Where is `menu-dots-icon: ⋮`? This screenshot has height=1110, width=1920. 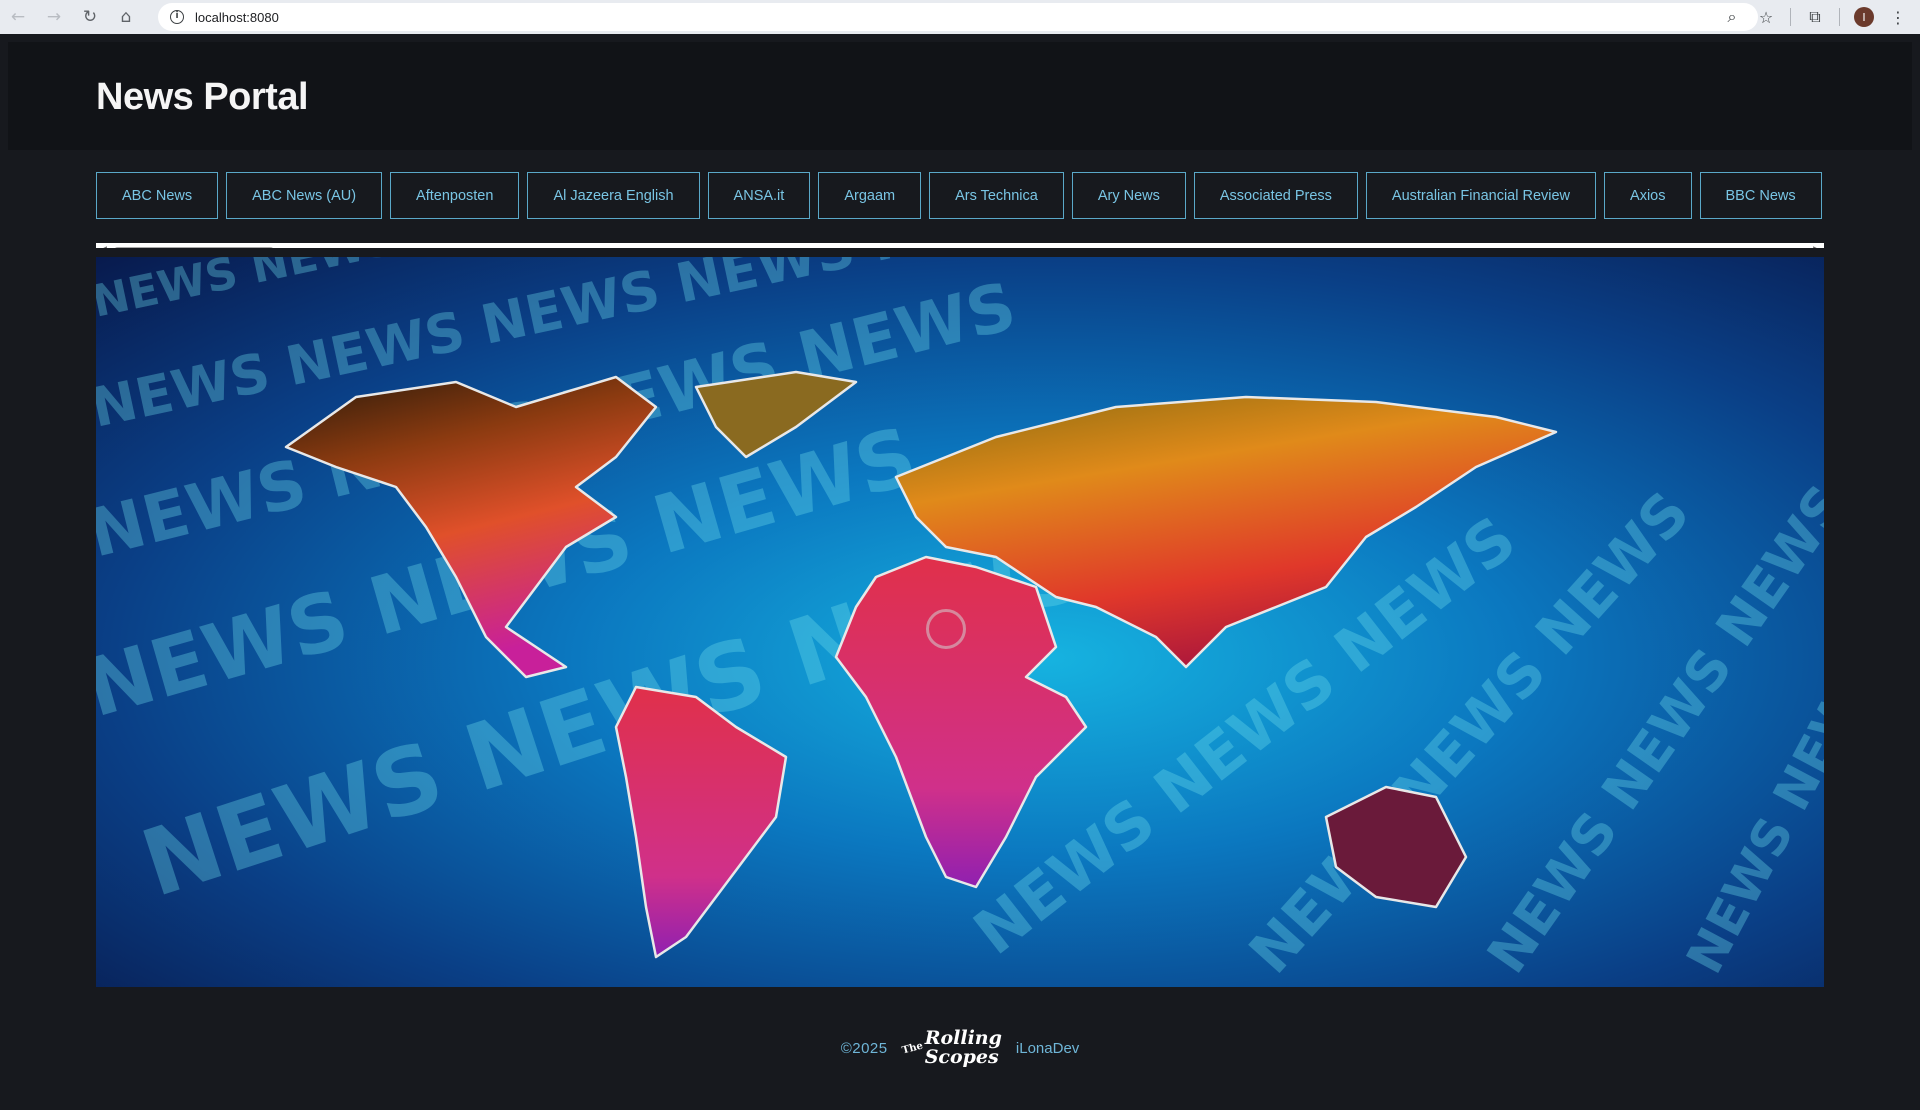 menu-dots-icon: ⋮ is located at coordinates (1898, 17).